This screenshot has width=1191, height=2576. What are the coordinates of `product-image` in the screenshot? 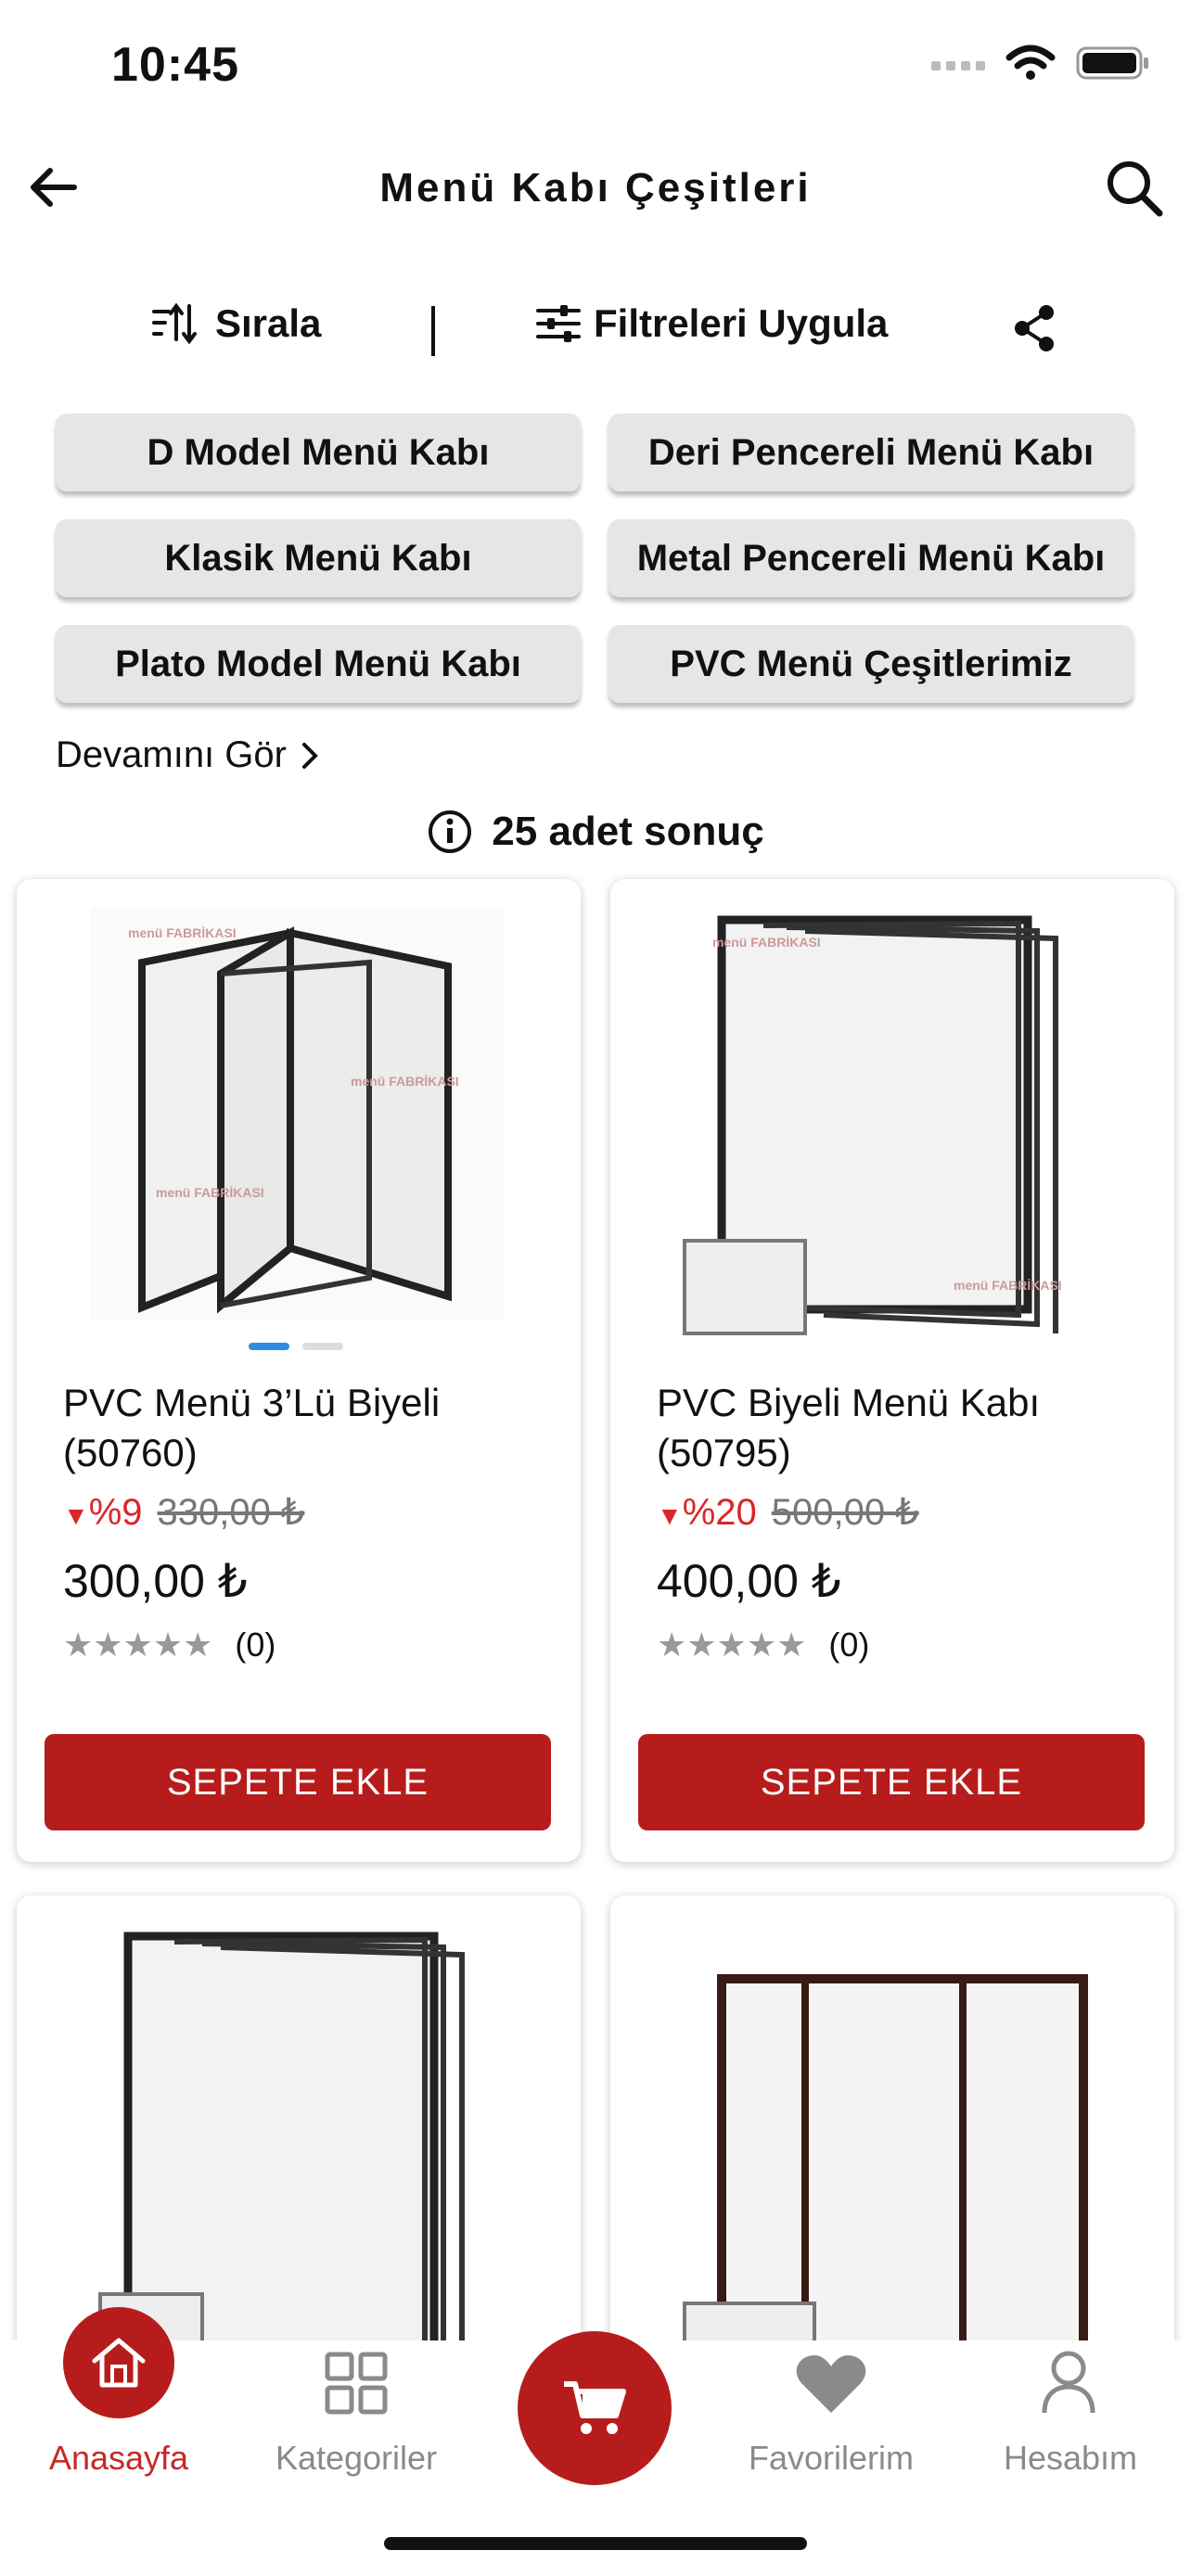 It's located at (894, 2164).